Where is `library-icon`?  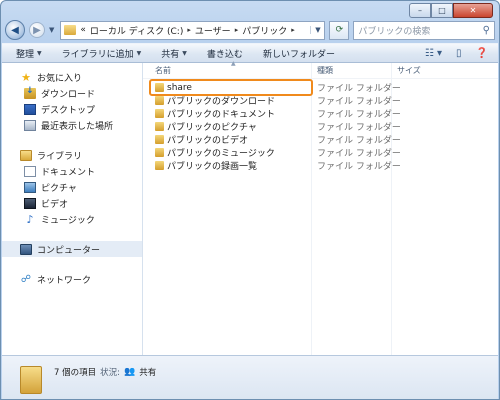 library-icon is located at coordinates (26, 155).